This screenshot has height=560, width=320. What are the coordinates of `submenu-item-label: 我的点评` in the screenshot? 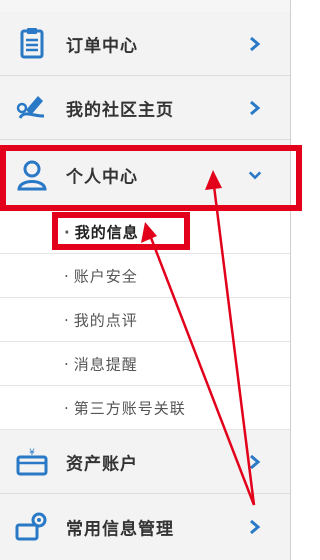 It's located at (101, 319).